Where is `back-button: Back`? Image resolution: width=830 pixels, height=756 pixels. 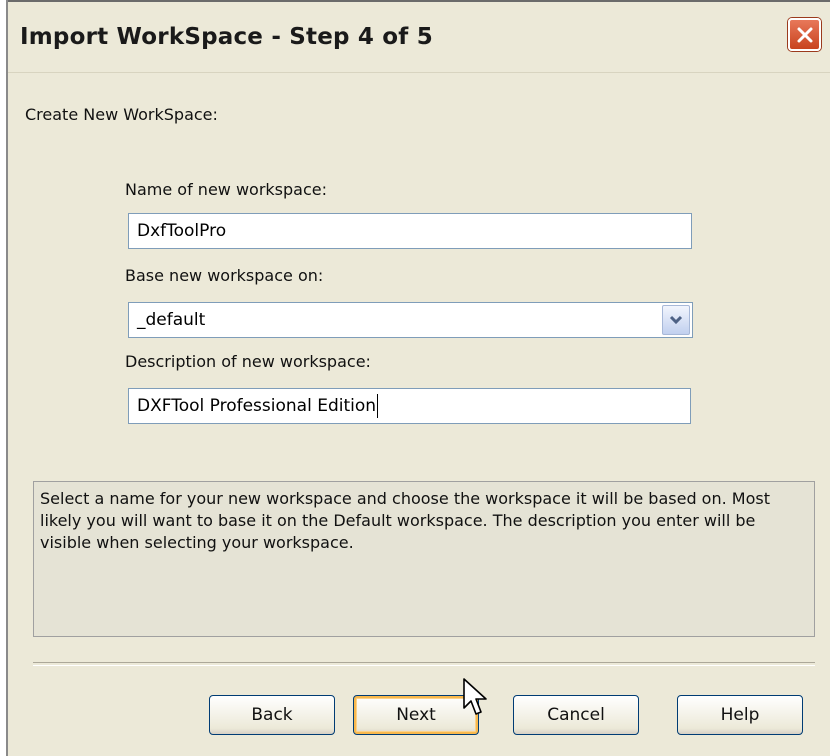
back-button: Back is located at coordinates (272, 715).